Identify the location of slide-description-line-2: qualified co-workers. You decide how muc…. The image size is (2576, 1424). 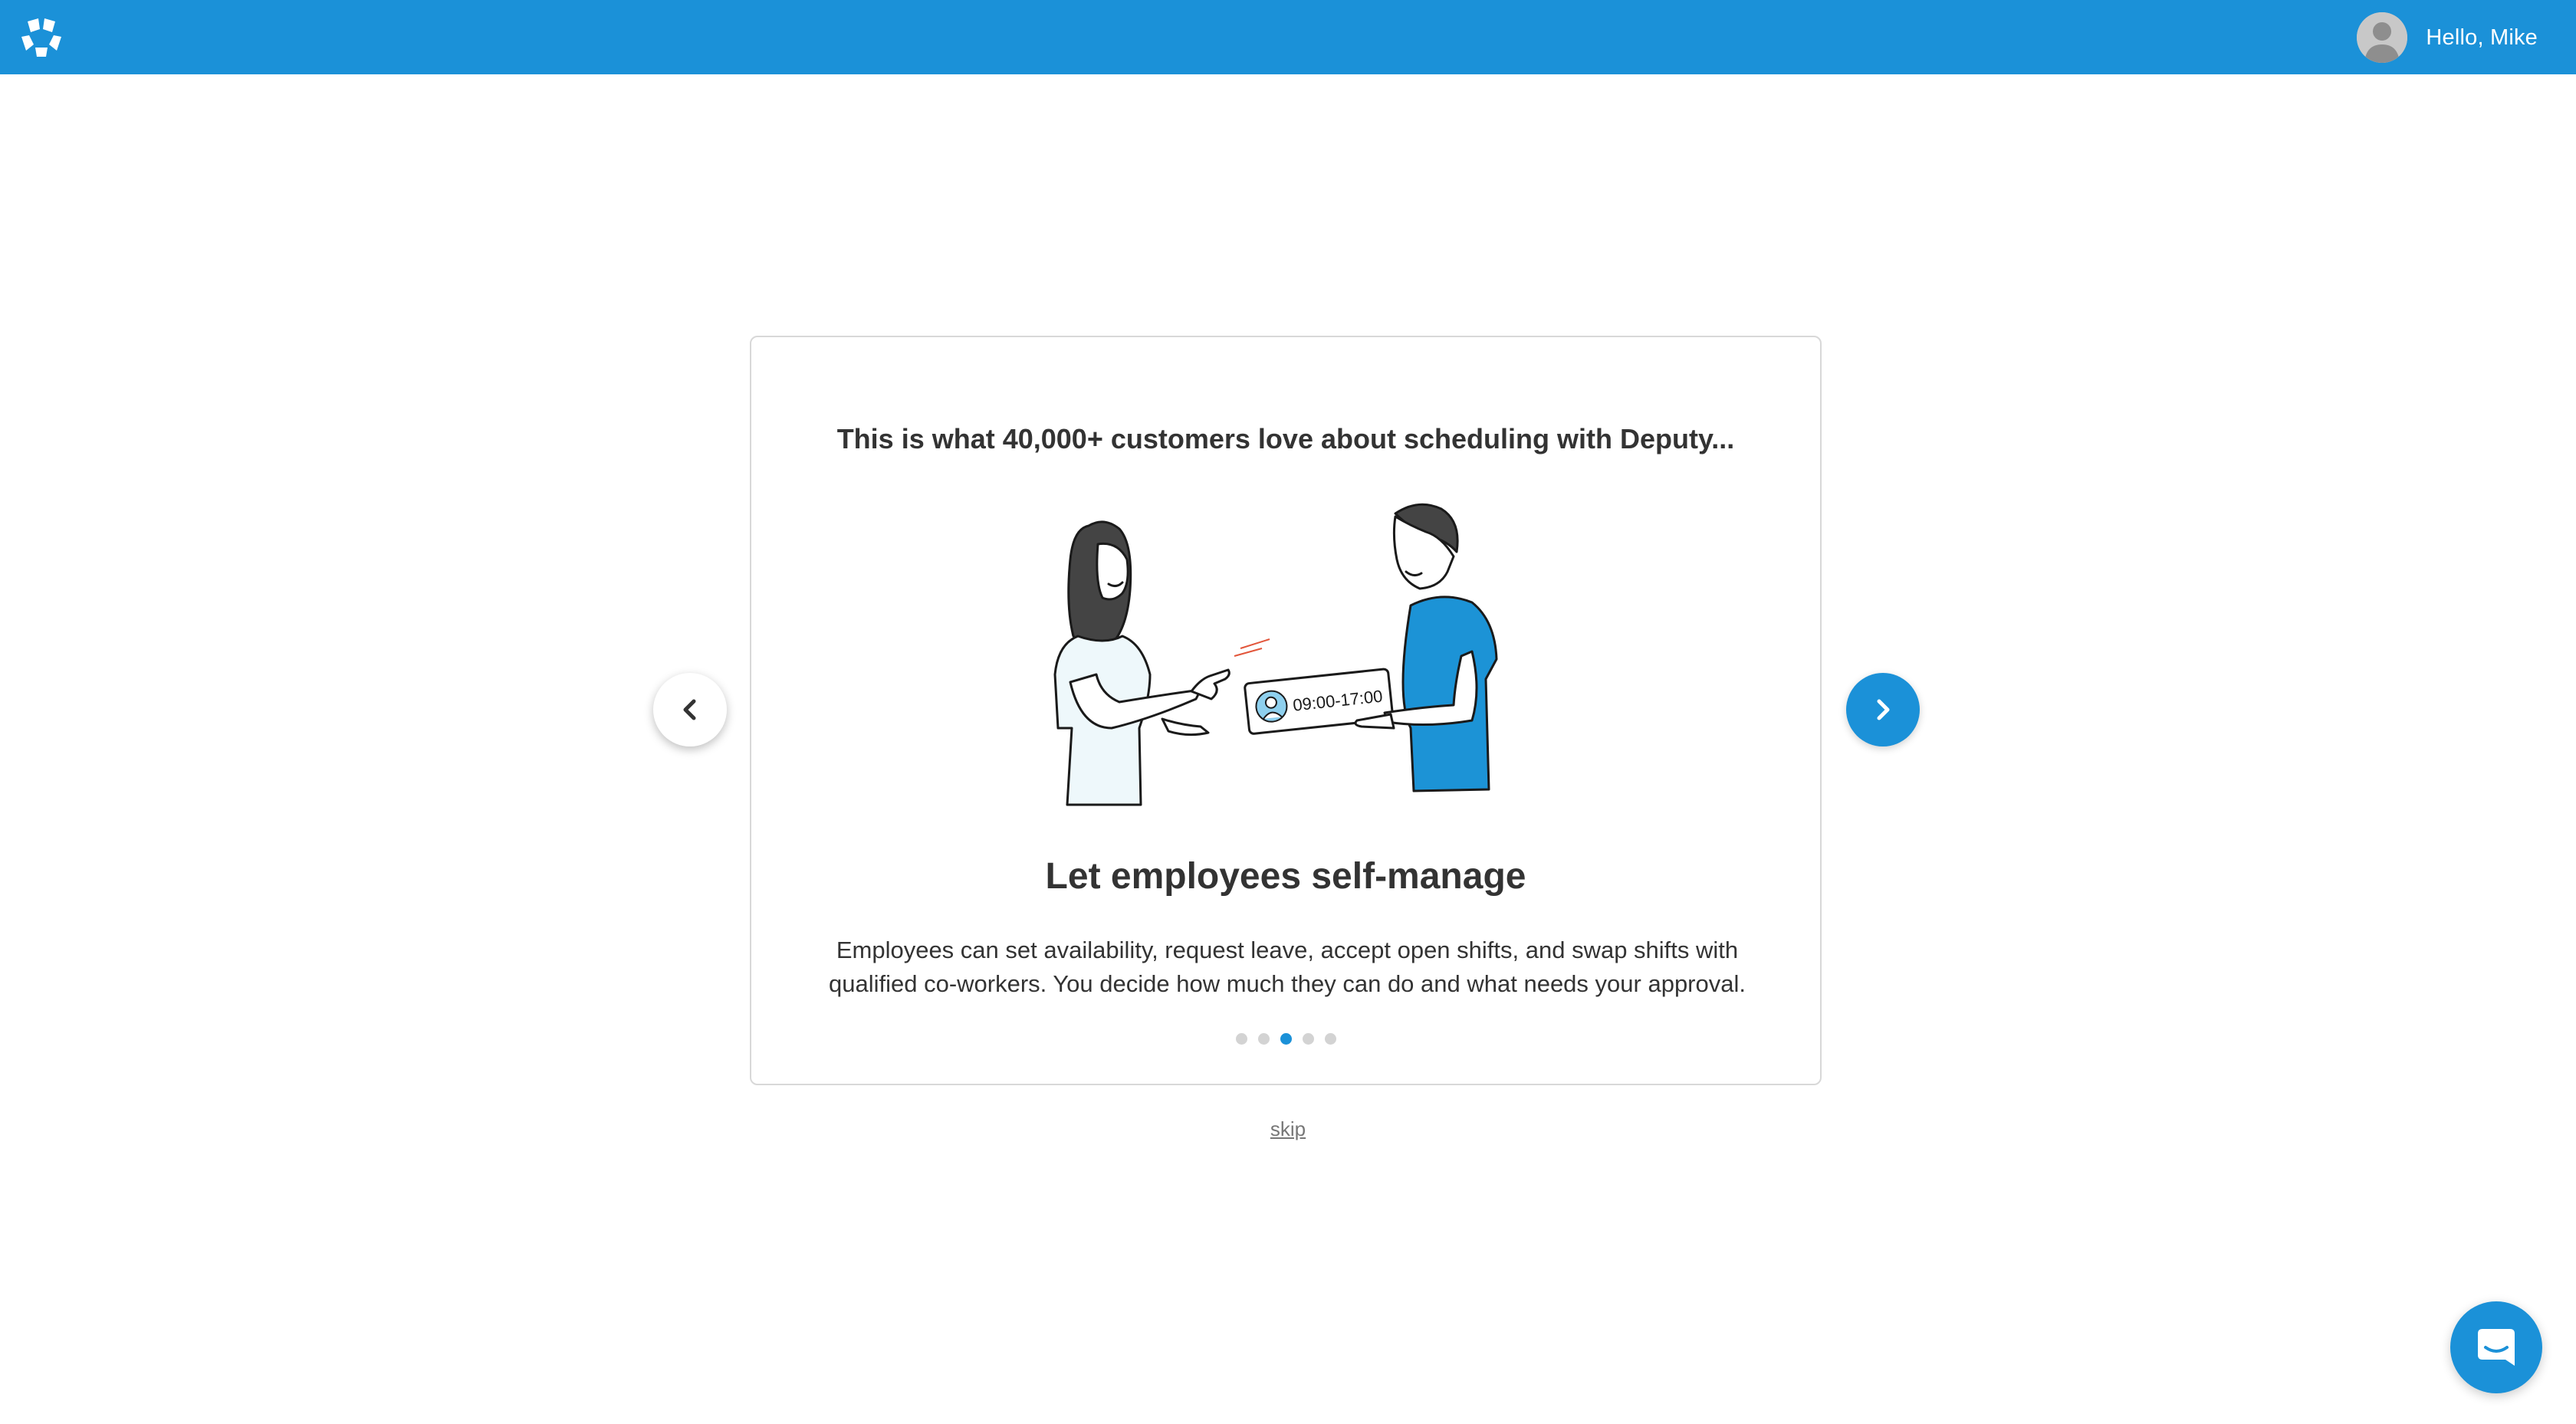
(1287, 983).